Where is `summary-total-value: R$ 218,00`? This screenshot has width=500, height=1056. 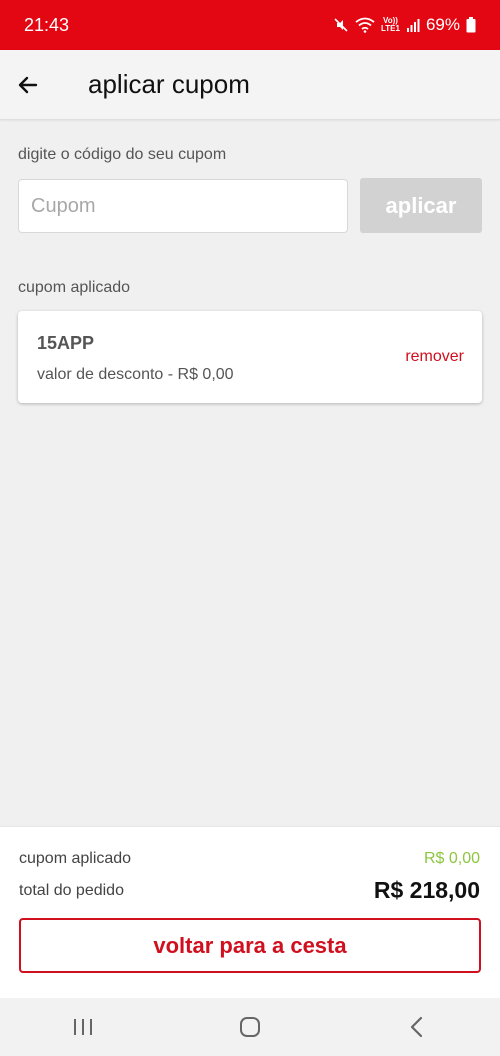
summary-total-value: R$ 218,00 is located at coordinates (426, 890).